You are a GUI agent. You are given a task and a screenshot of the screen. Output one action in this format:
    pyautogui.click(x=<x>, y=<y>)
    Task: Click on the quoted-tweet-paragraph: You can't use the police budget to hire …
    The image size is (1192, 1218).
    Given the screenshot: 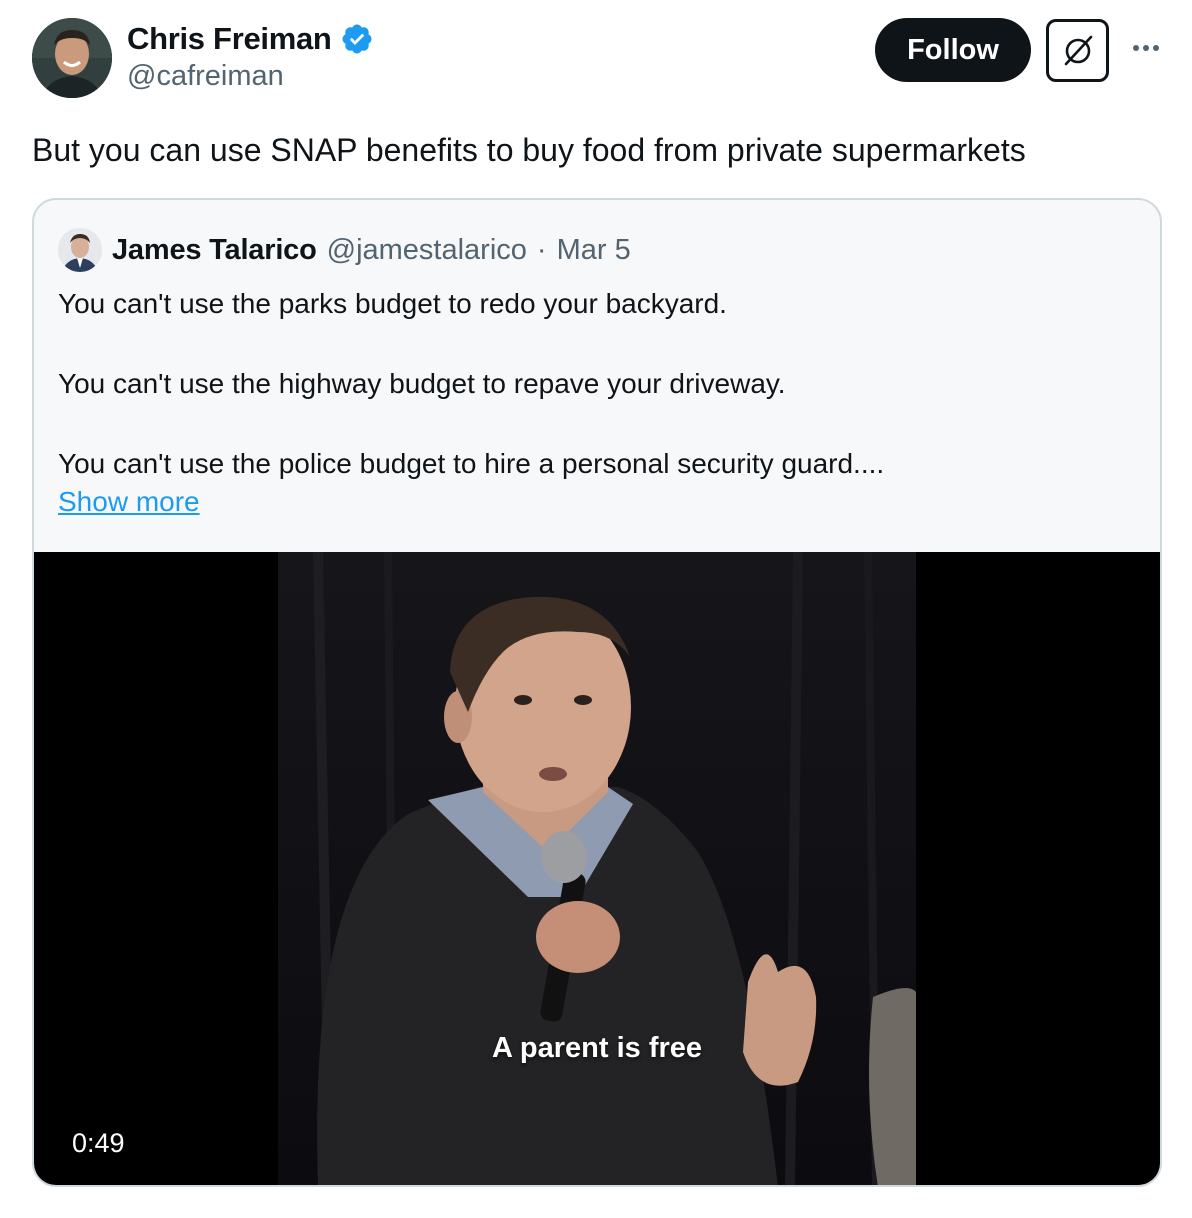 What is the action you would take?
    pyautogui.click(x=471, y=463)
    